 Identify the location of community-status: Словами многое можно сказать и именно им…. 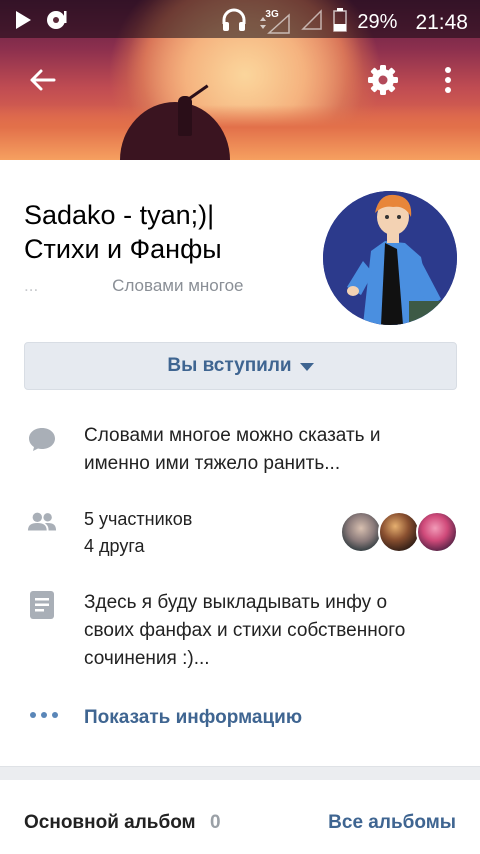
(232, 449).